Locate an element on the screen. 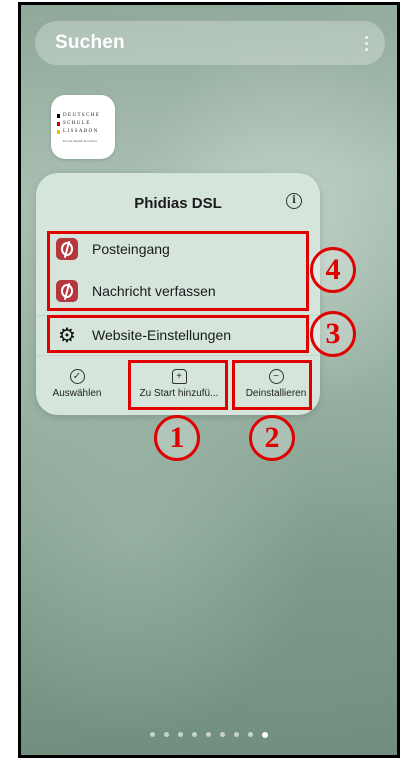 This screenshot has width=413, height=760. search-label: Suchen is located at coordinates (90, 42).